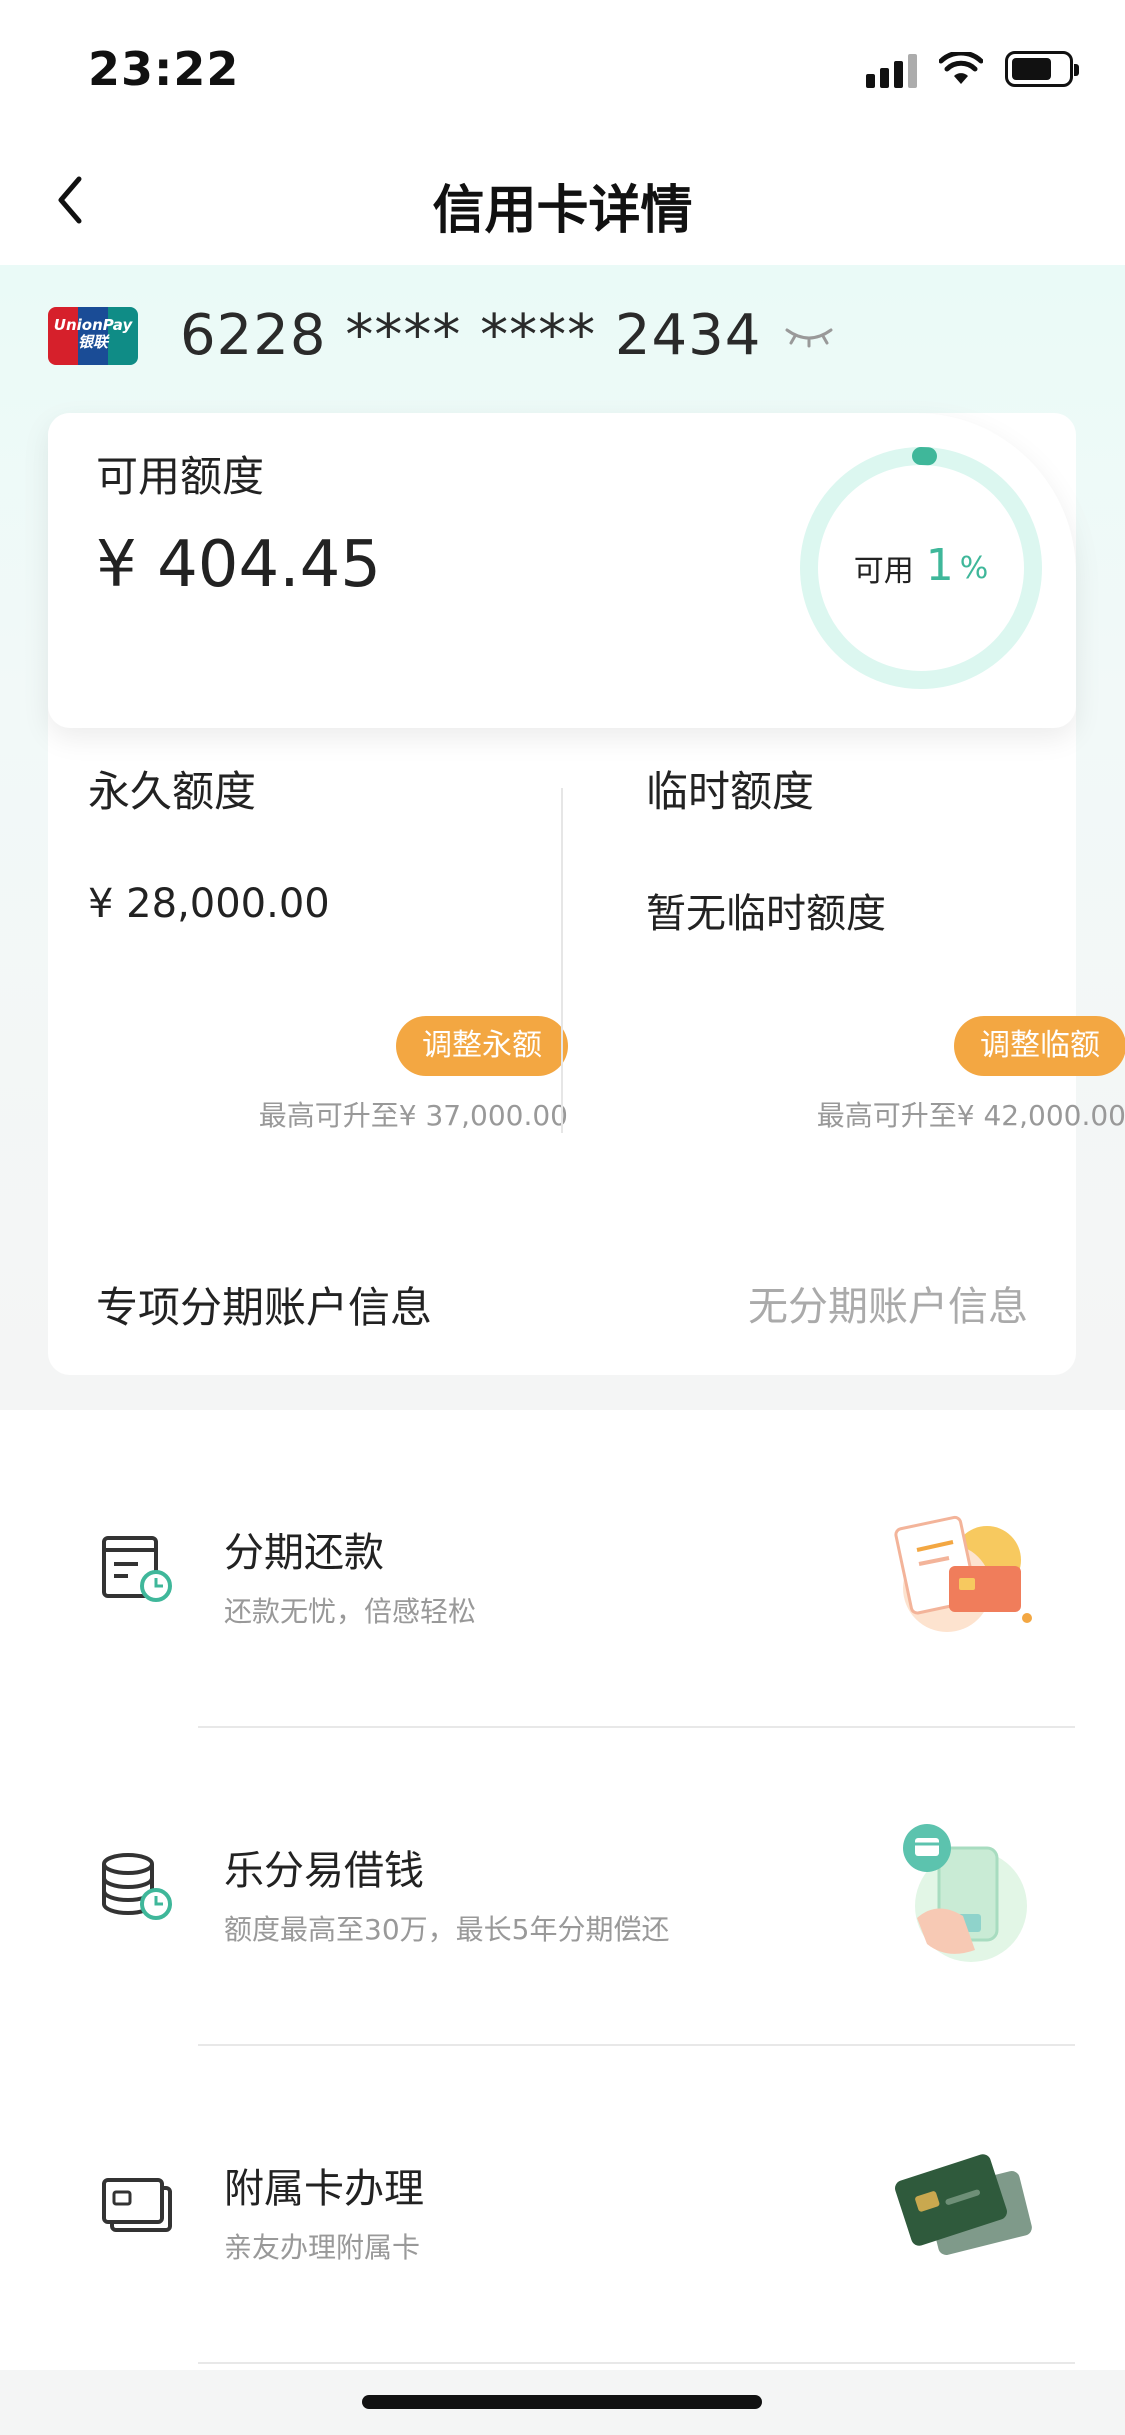 This screenshot has width=1125, height=2435. Describe the element at coordinates (322, 2247) in the screenshot. I see `service-desc: 亲友办理附属卡` at that location.